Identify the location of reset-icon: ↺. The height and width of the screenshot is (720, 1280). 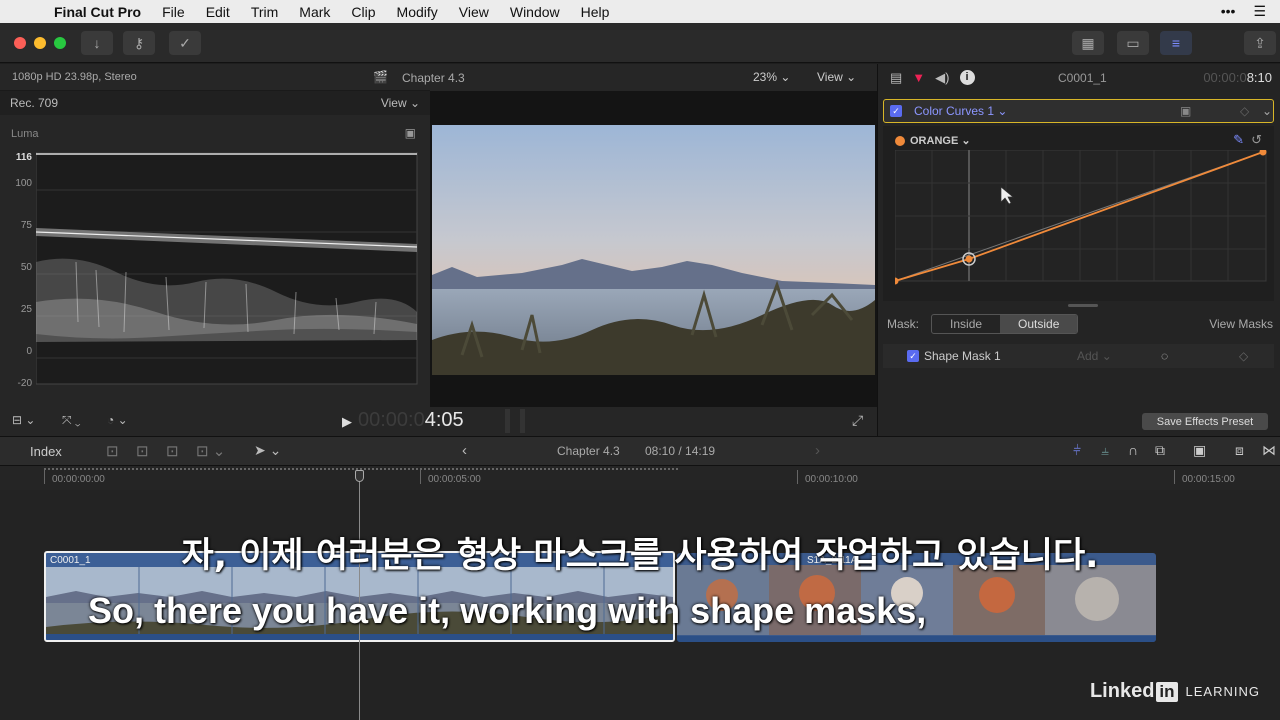
(1256, 140).